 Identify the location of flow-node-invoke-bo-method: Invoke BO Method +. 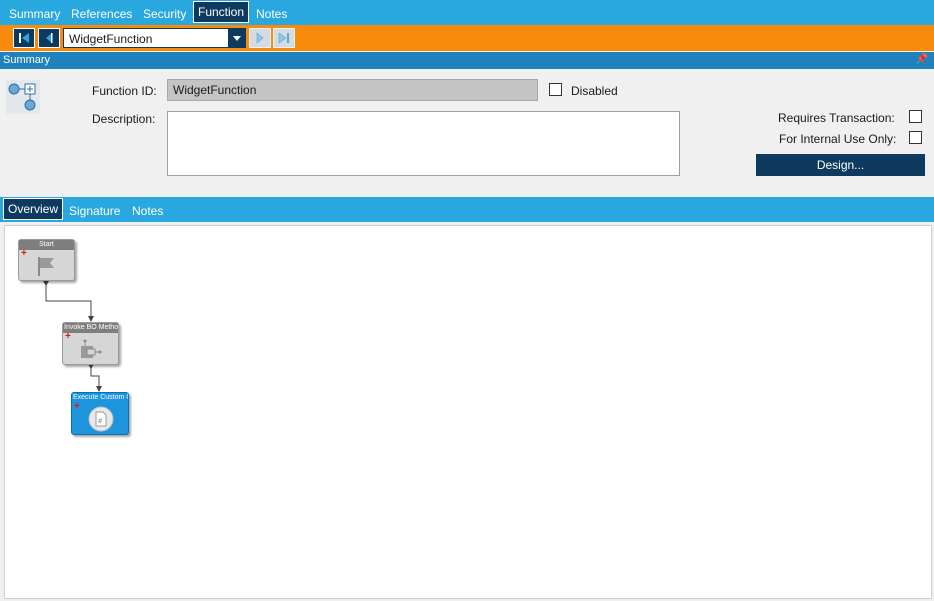
(90, 343).